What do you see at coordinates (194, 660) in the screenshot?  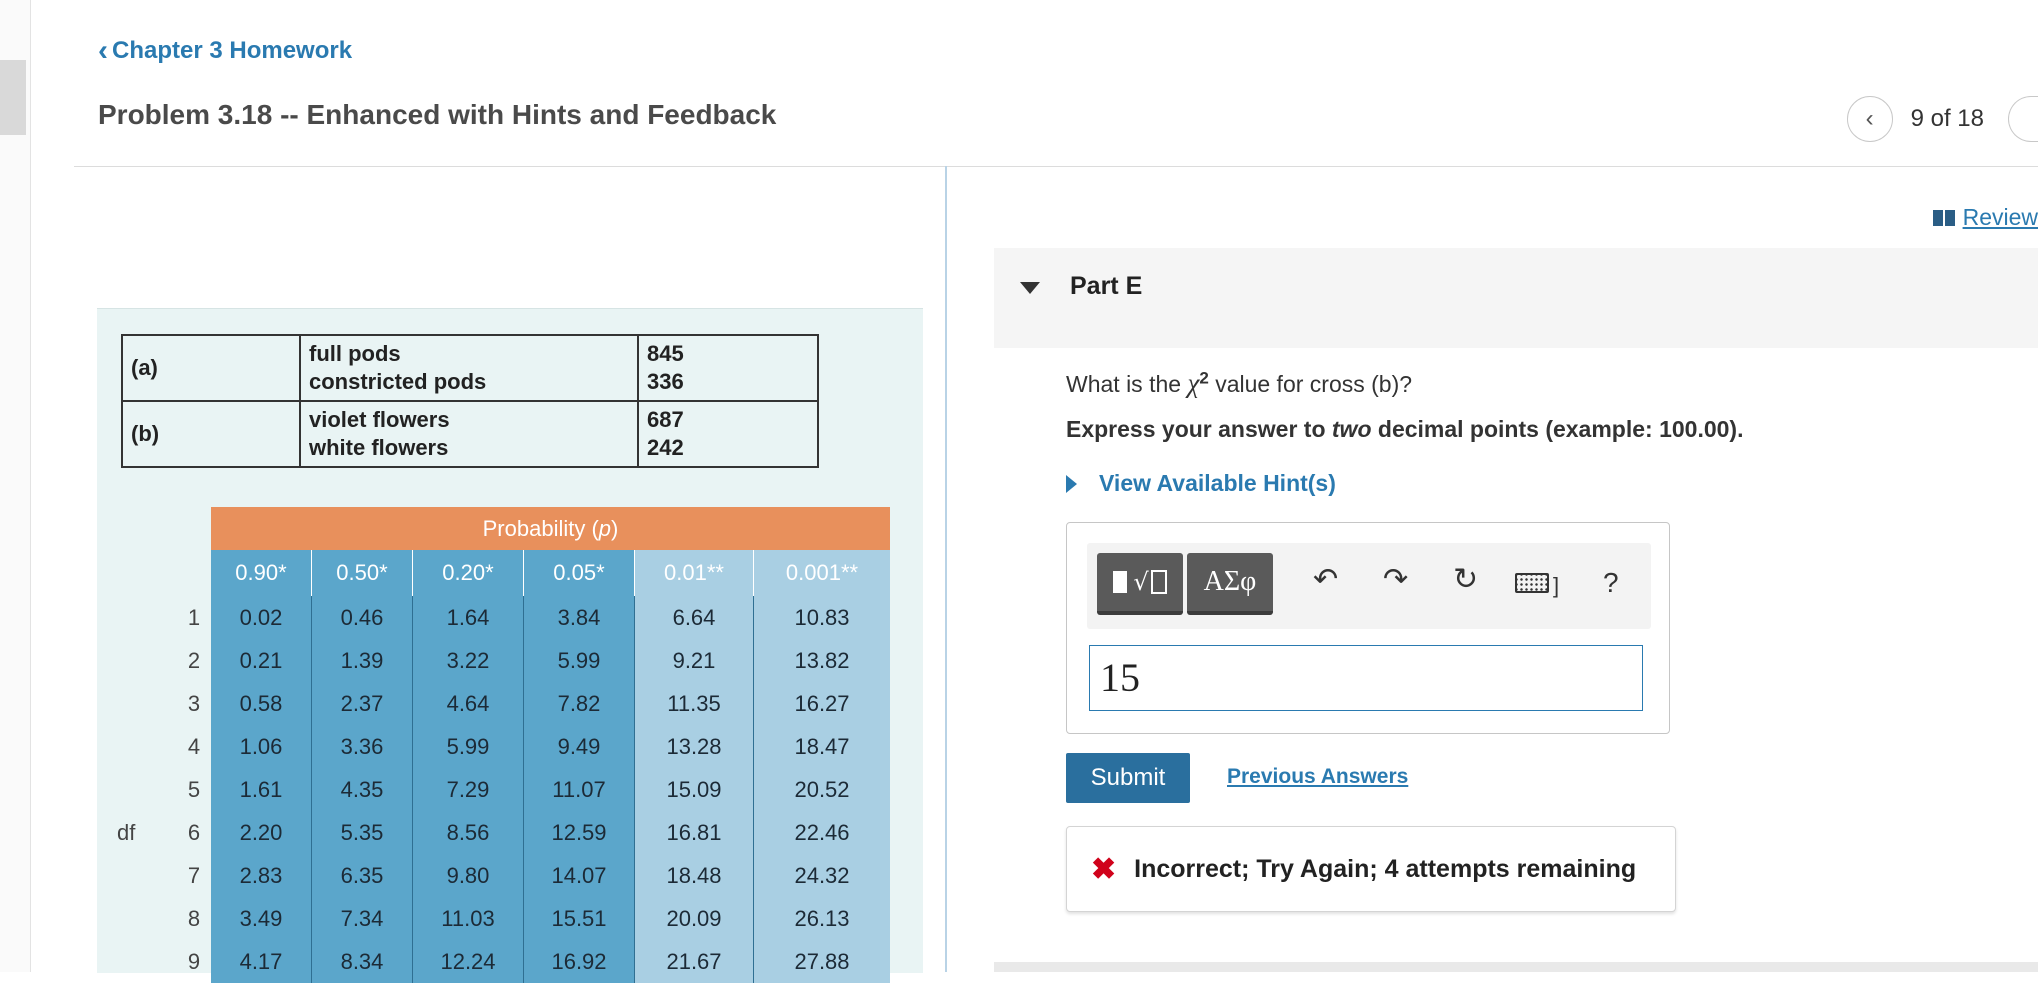 I see `df-value: 2` at bounding box center [194, 660].